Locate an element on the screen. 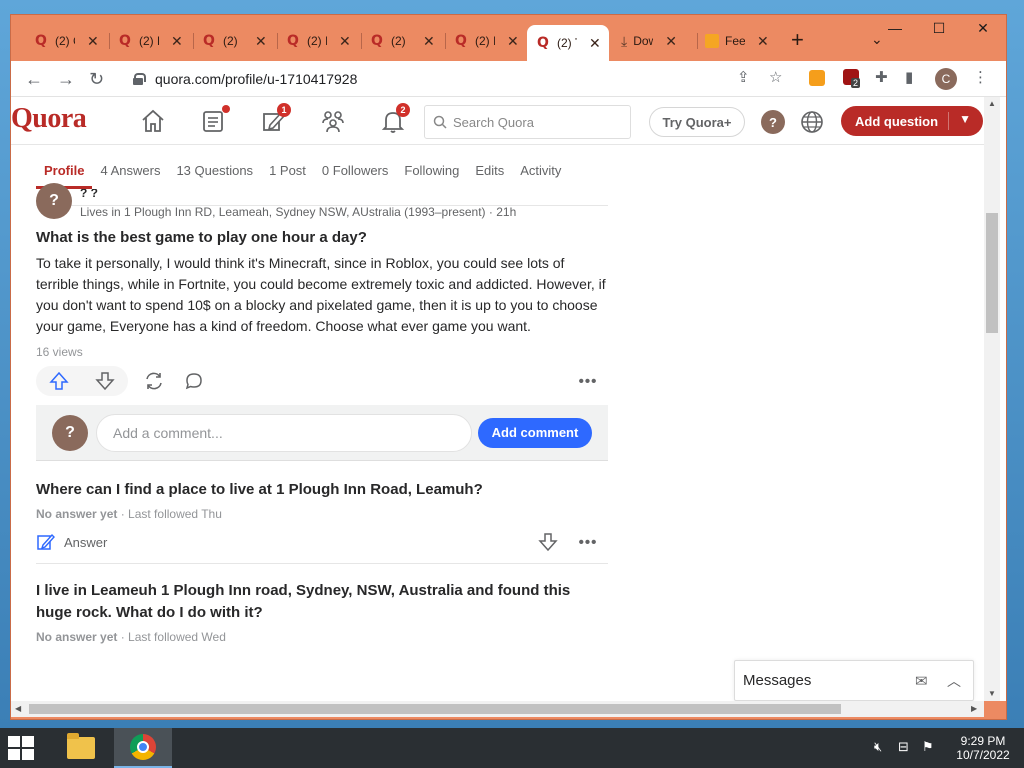  share-icon: ⇪ is located at coordinates (743, 78).